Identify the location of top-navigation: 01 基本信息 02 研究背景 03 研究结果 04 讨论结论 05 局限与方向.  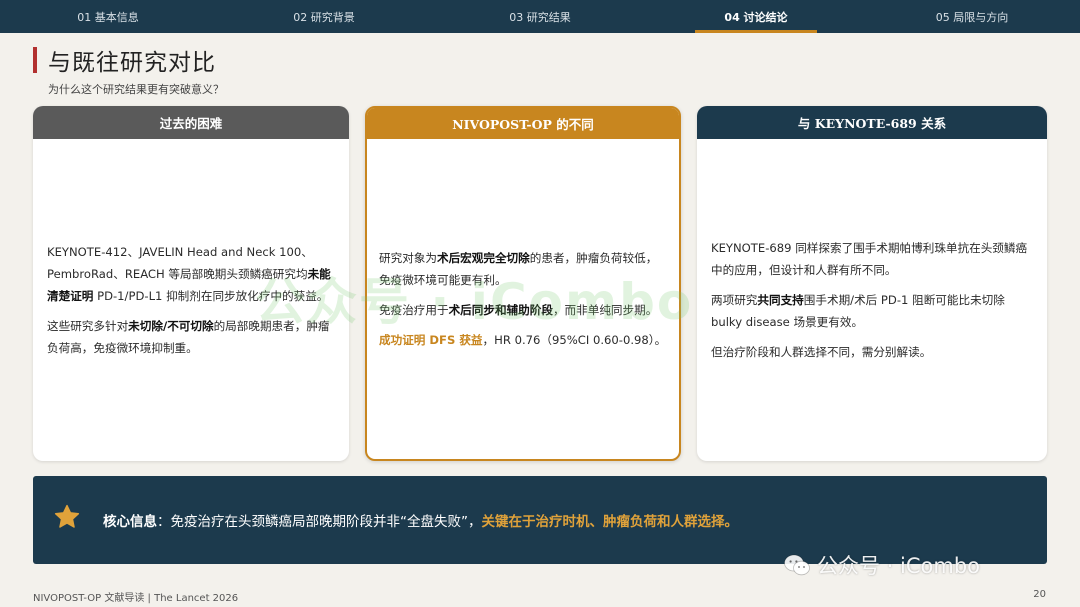
(540, 16).